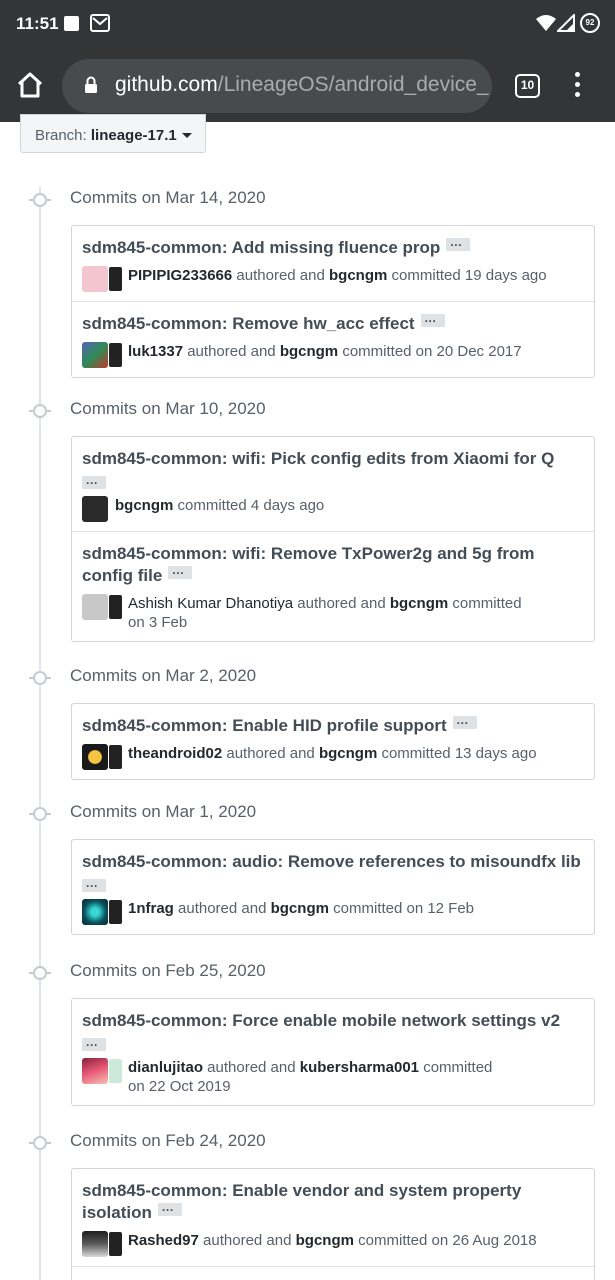  Describe the element at coordinates (590, 23) in the screenshot. I see `battery-icon: 92` at that location.